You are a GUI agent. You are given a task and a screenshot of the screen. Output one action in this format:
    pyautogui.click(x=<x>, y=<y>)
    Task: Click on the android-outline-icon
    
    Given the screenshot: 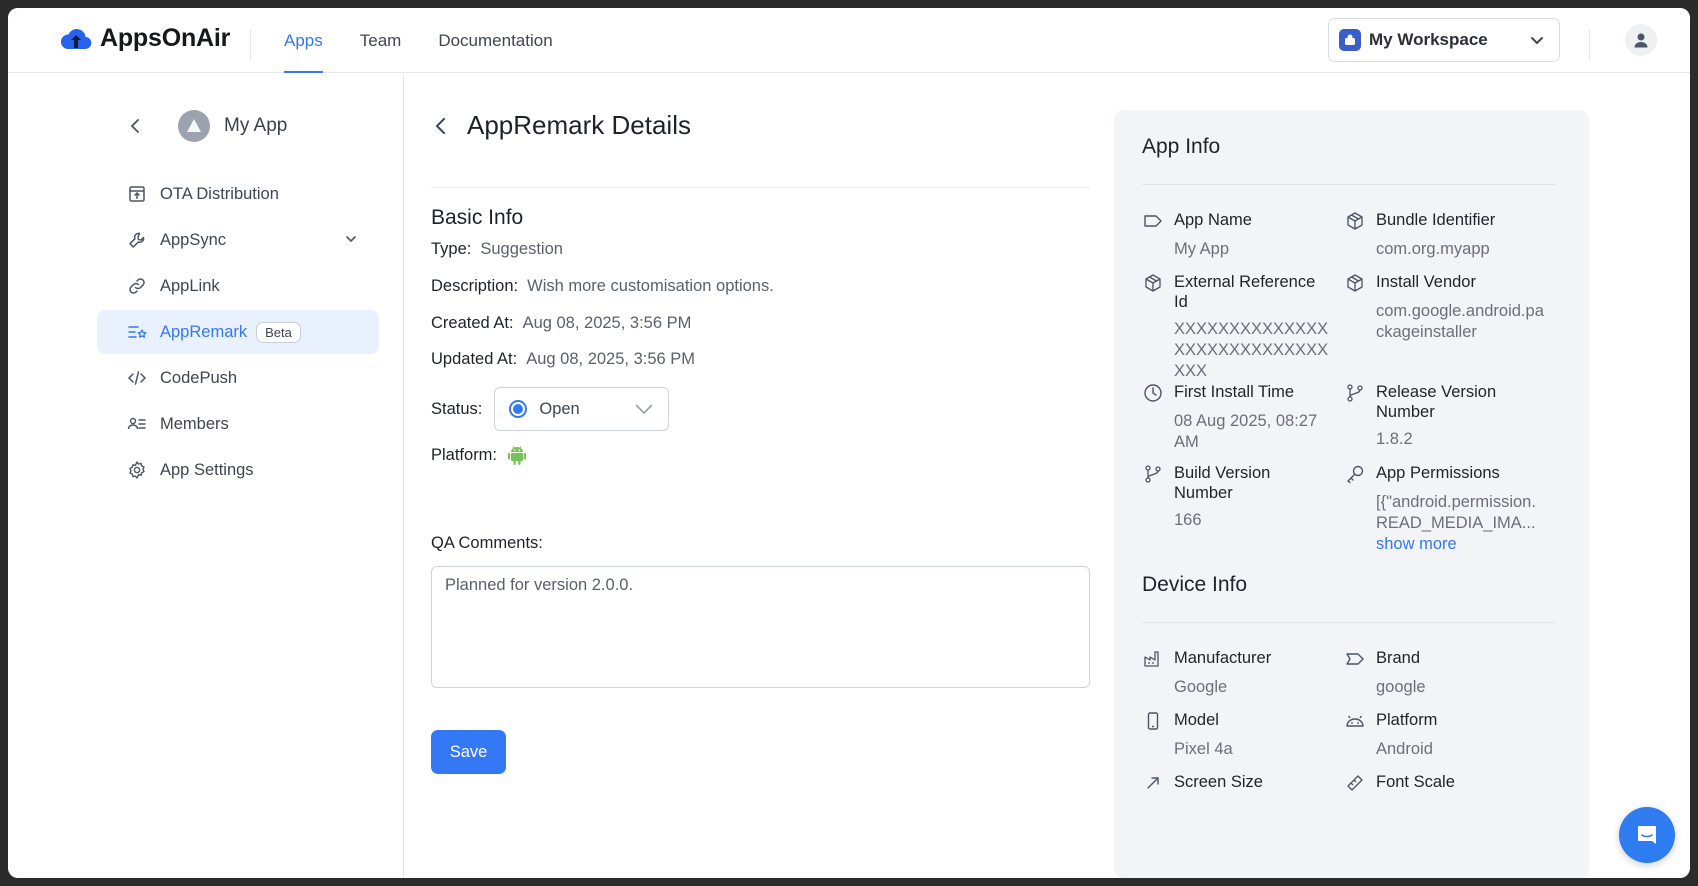 What is the action you would take?
    pyautogui.click(x=1355, y=721)
    